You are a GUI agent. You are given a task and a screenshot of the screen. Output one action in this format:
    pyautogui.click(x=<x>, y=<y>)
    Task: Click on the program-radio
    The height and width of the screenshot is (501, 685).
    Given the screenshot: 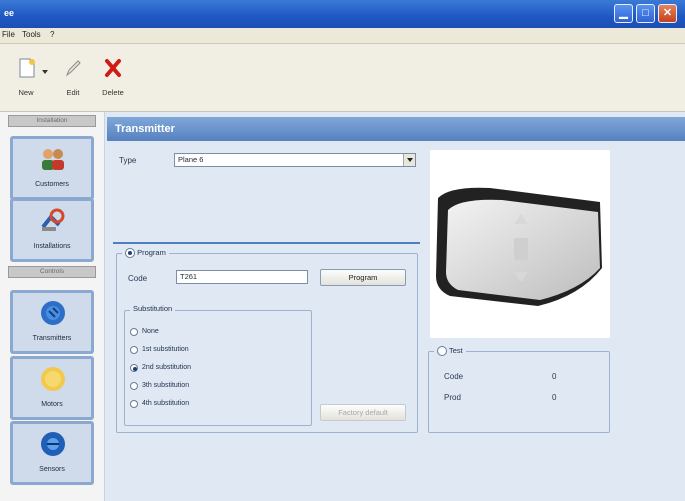 What is the action you would take?
    pyautogui.click(x=130, y=253)
    